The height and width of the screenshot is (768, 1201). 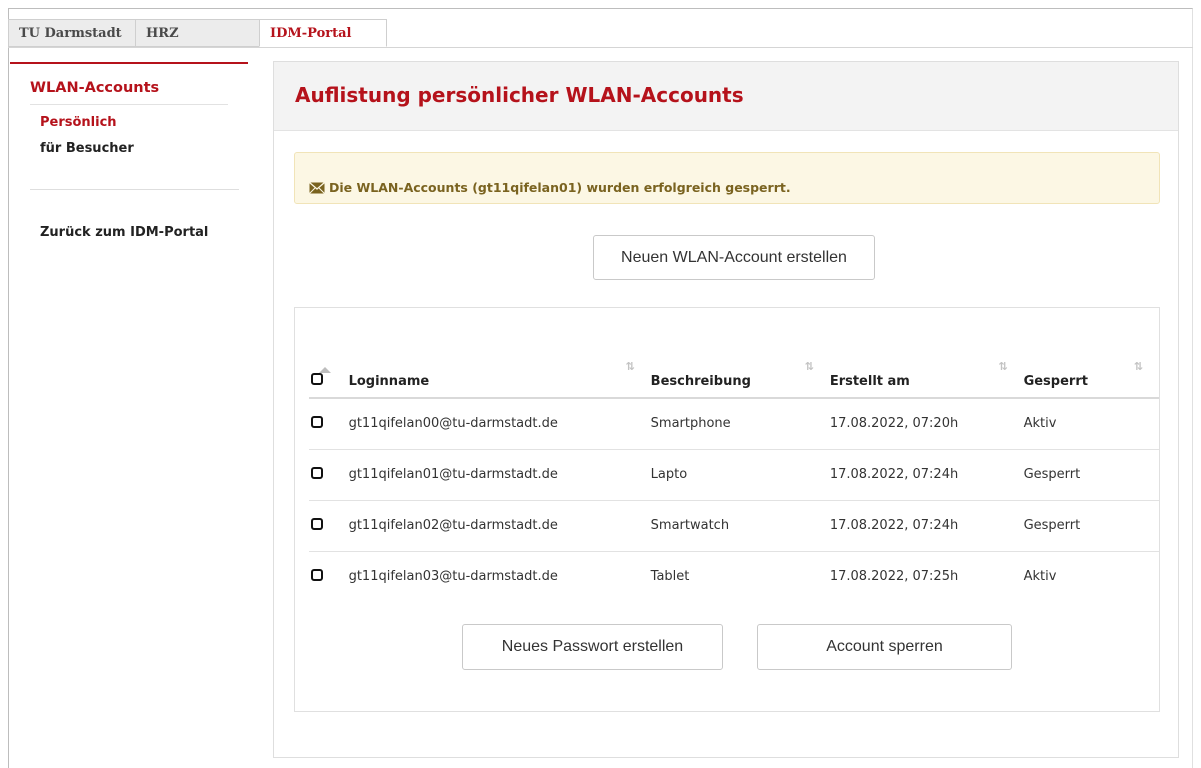 What do you see at coordinates (592, 647) in the screenshot?
I see `new-password-button: Neues Passwort erstellen` at bounding box center [592, 647].